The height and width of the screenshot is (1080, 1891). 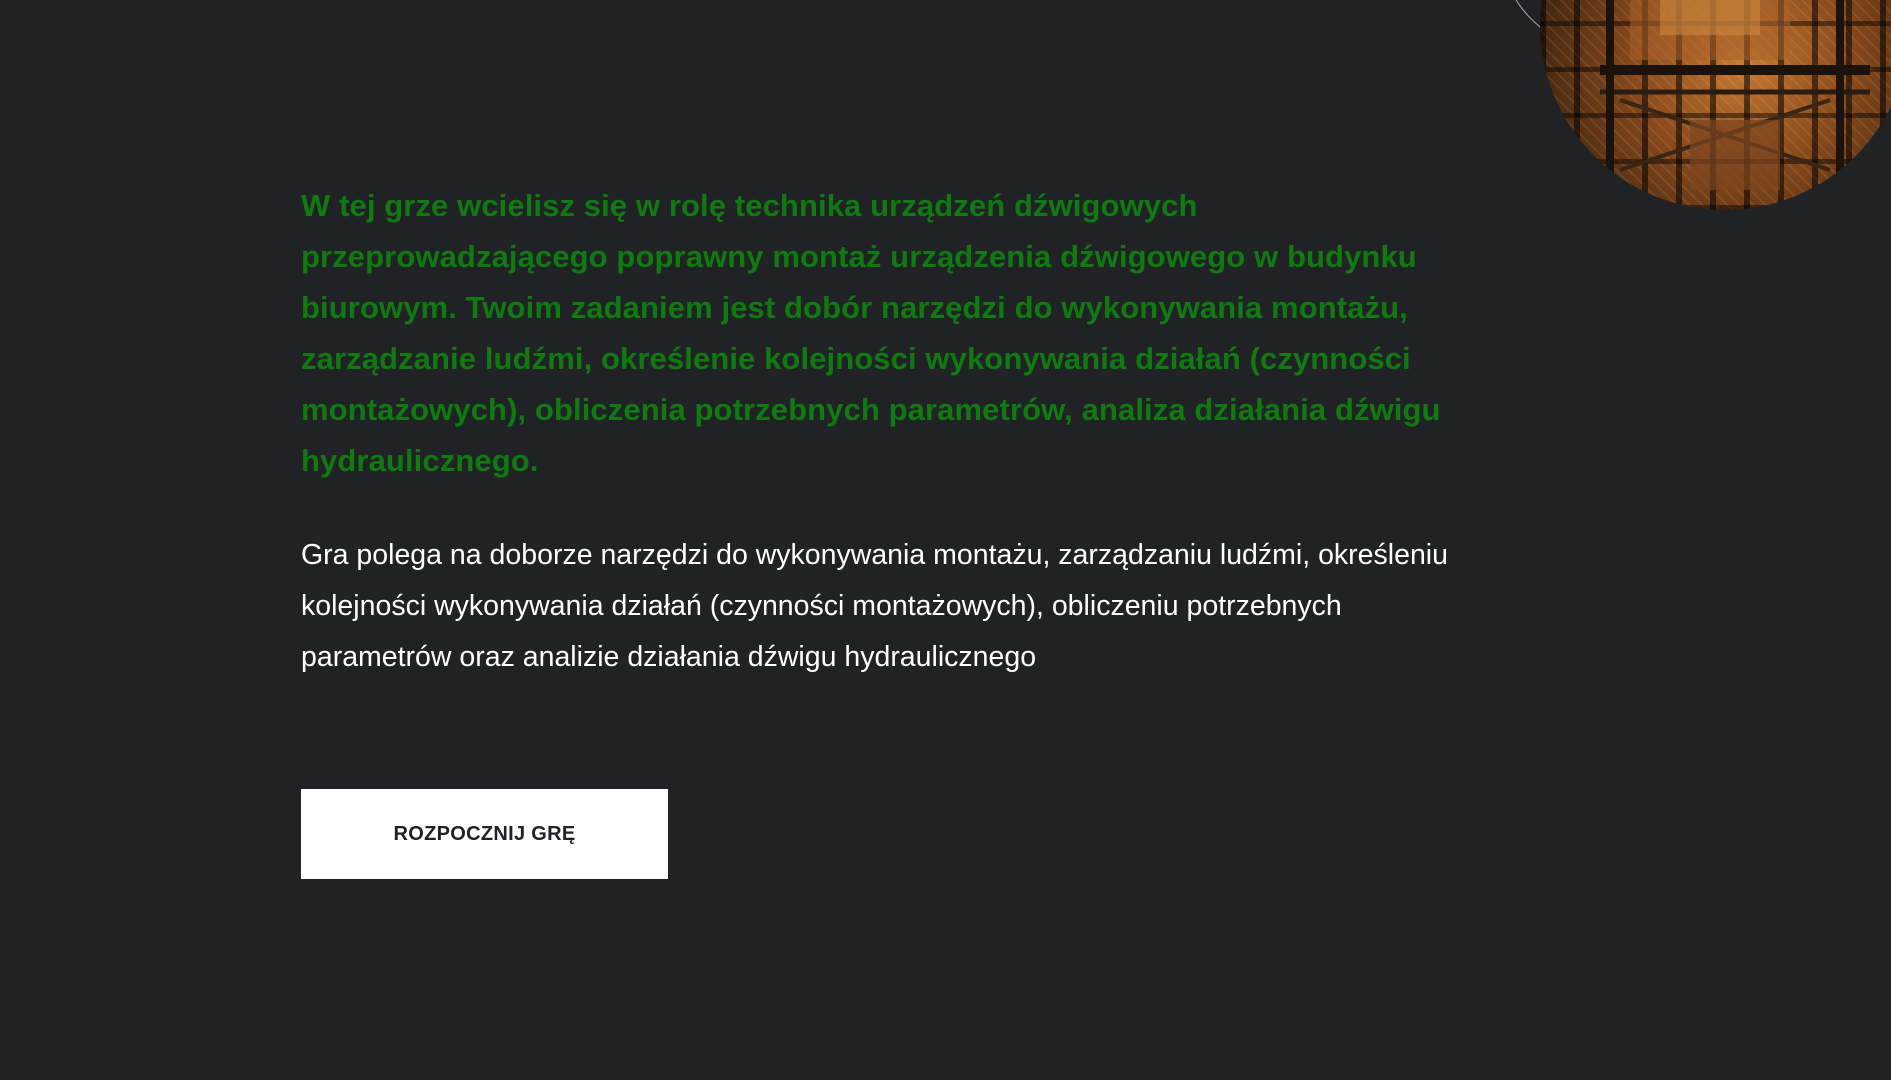 I want to click on elevator-shaft-illustration, so click(x=1735, y=105).